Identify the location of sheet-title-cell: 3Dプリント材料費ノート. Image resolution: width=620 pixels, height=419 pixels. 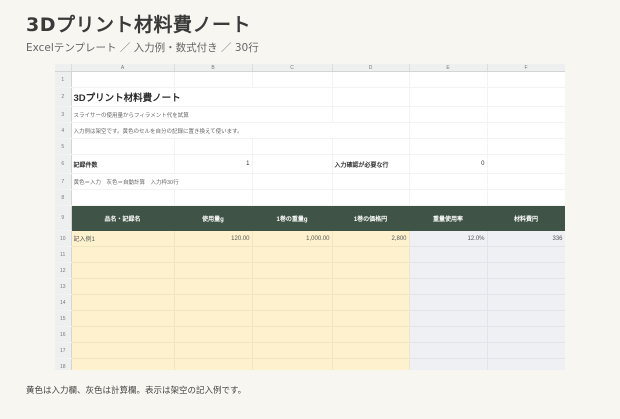
(202, 97).